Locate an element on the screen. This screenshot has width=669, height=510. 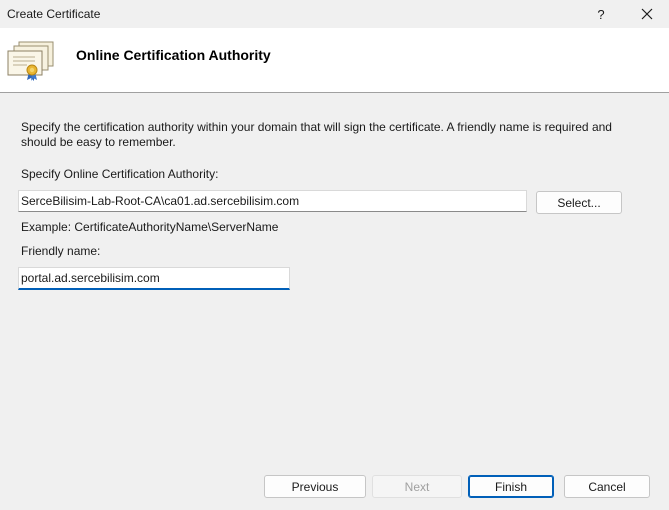
friendly-name-label: Friendly name: is located at coordinates (61, 251).